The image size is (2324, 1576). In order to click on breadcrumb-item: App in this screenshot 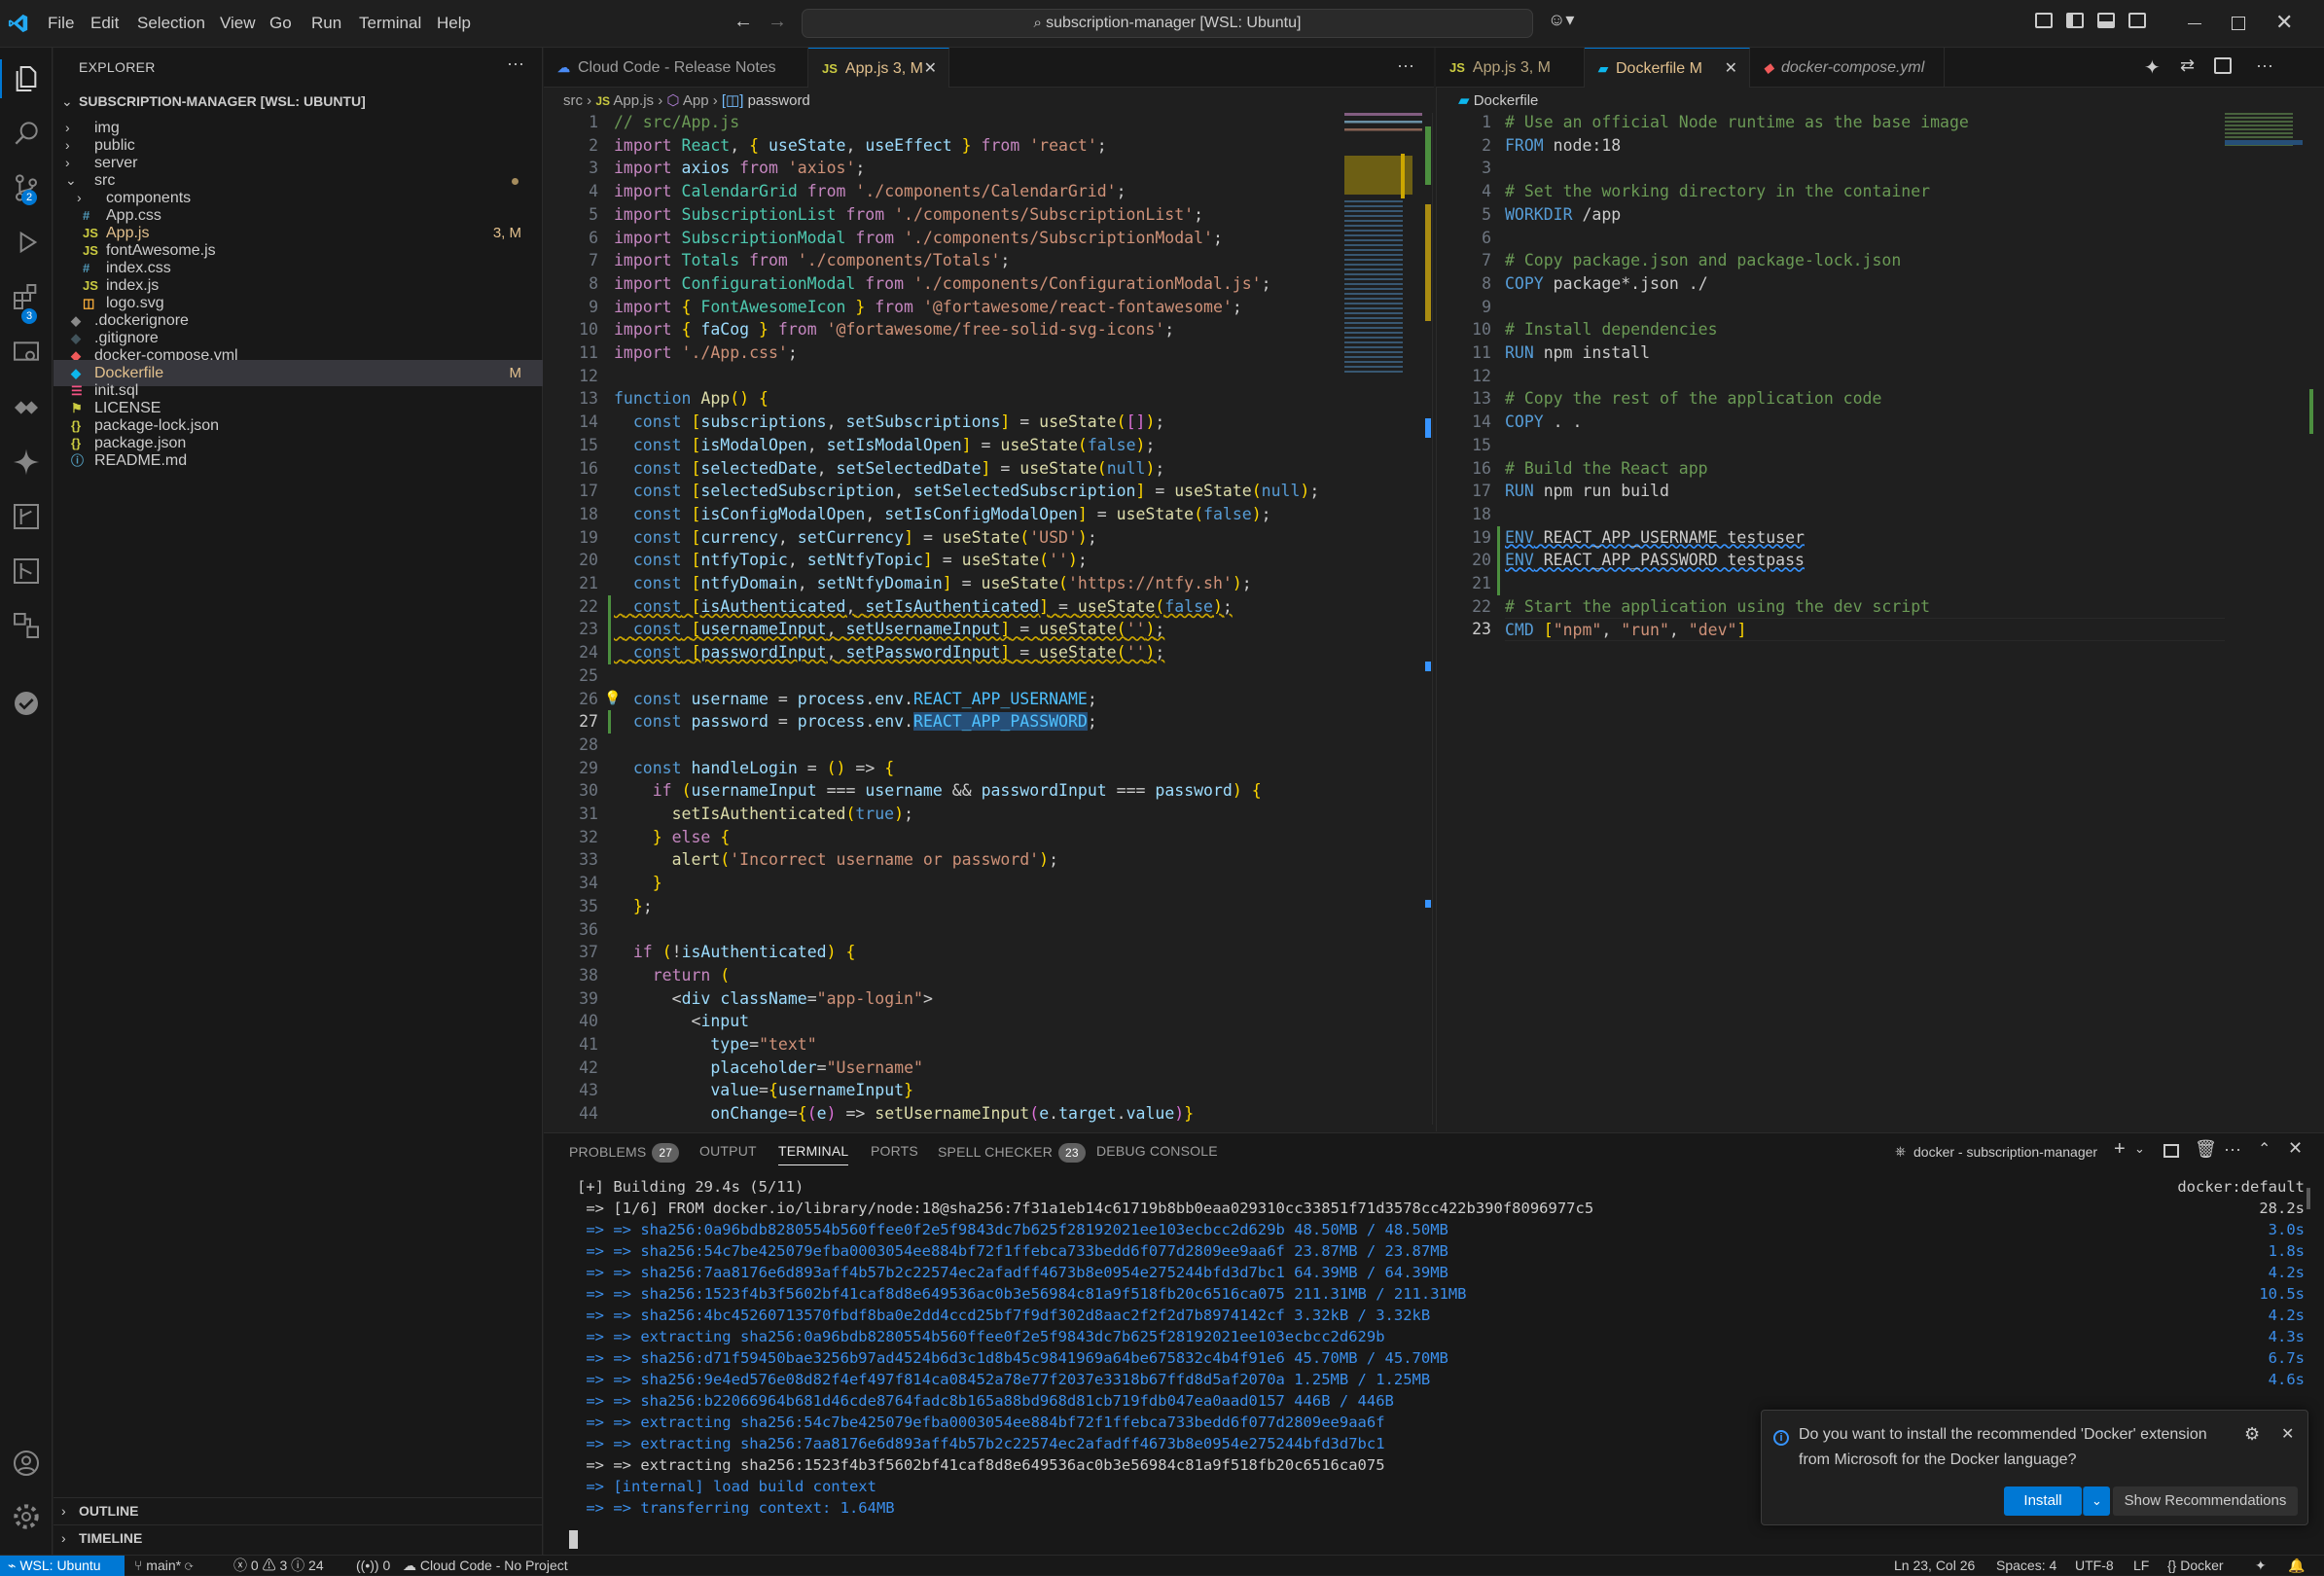, I will do `click(696, 100)`.